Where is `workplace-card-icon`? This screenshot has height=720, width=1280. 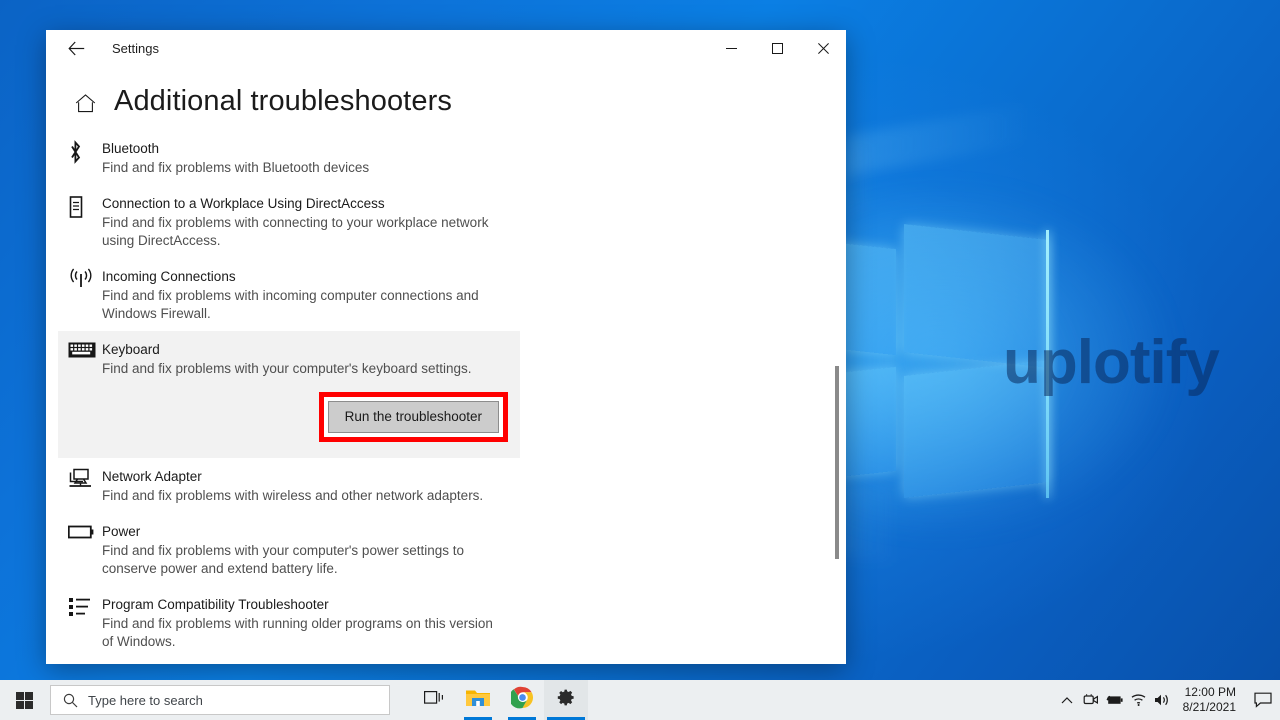
workplace-card-icon is located at coordinates (85, 221).